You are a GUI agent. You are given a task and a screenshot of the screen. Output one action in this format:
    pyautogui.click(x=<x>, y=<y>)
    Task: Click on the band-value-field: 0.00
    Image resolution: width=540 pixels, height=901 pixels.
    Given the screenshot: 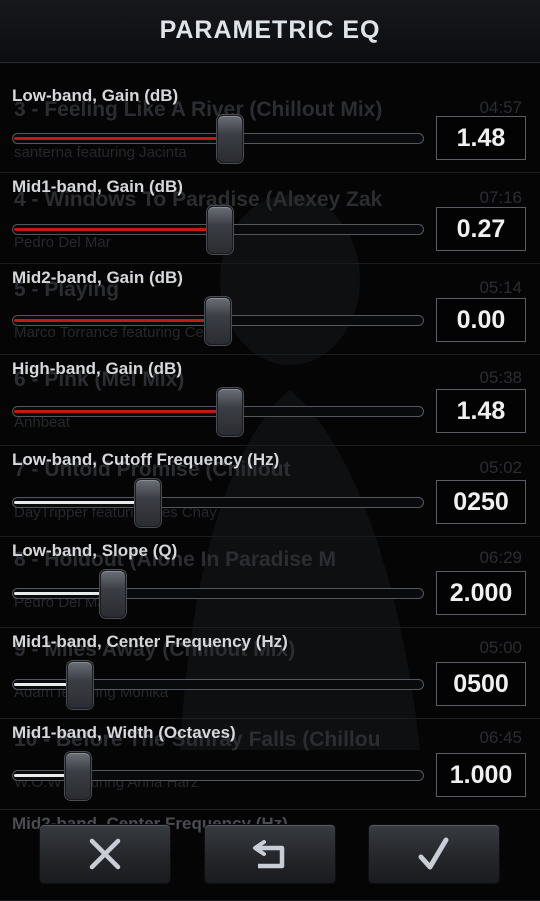 What is the action you would take?
    pyautogui.click(x=481, y=320)
    